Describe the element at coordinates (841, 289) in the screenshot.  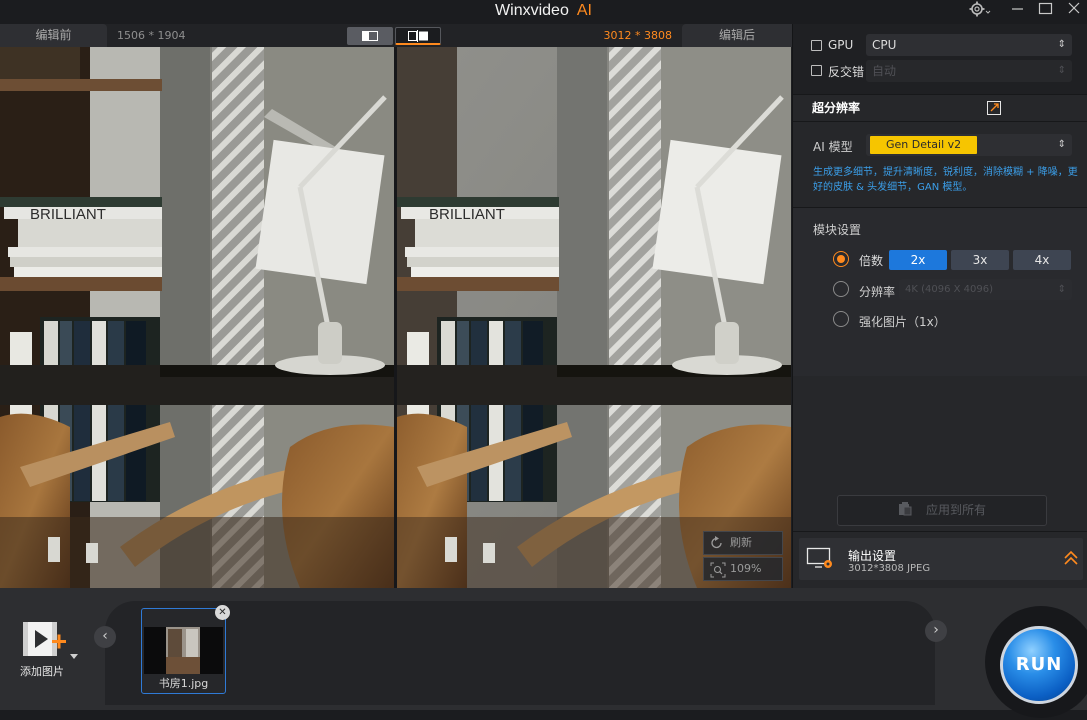
I see `resolution-radio` at that location.